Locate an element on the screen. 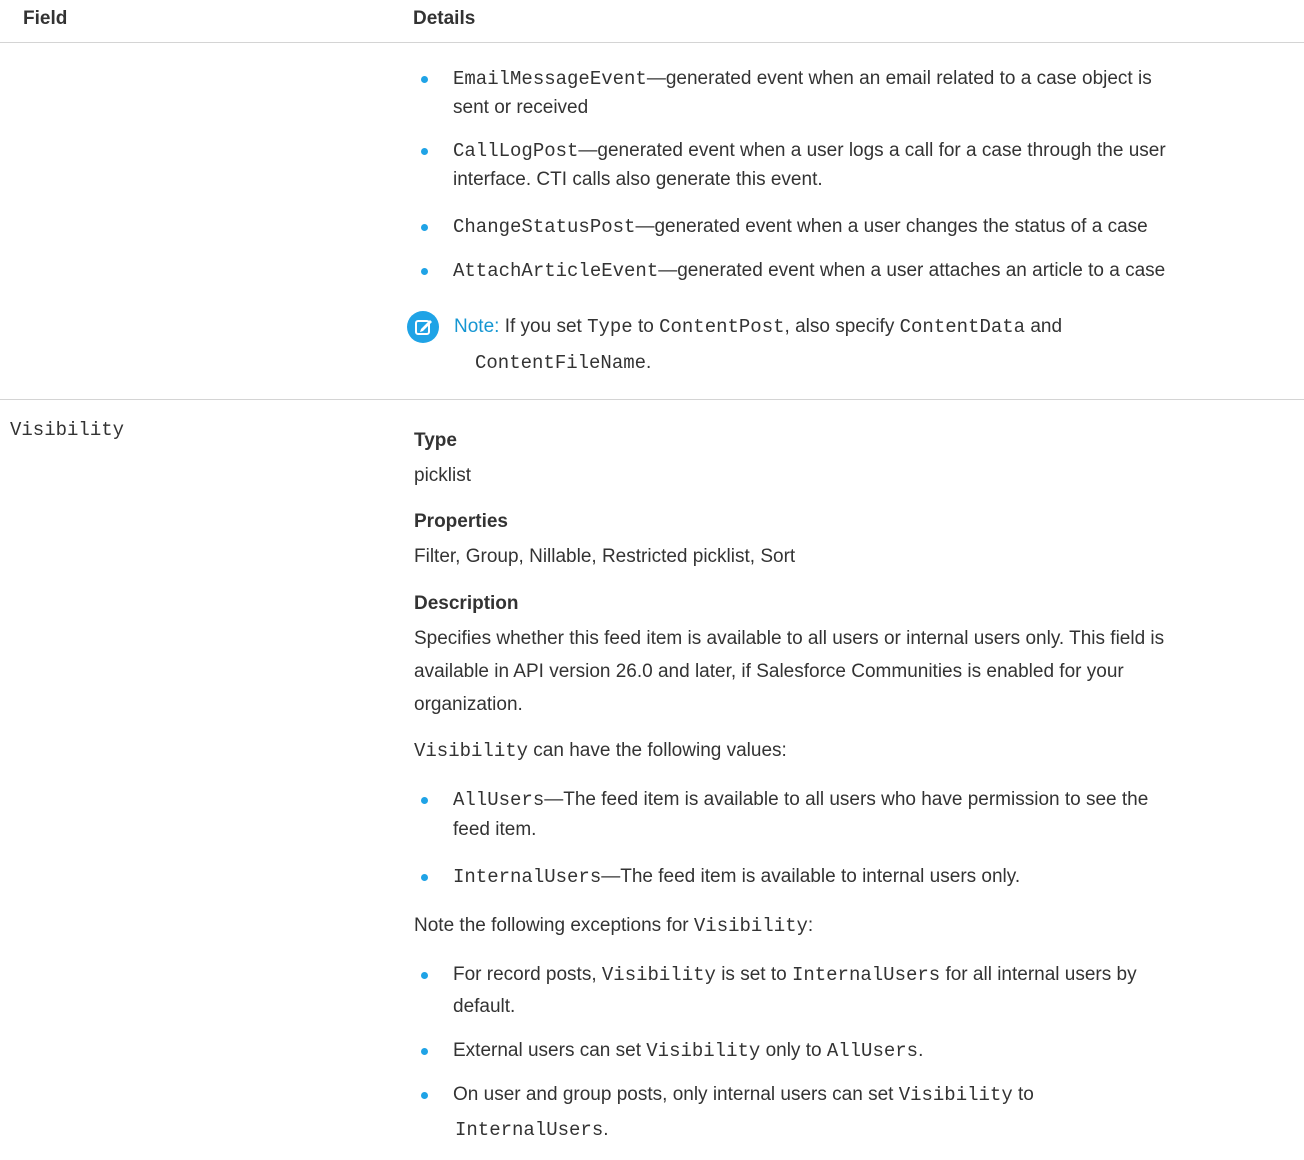 This screenshot has width=1304, height=1160. list-item-continuation: default. is located at coordinates (484, 1006).